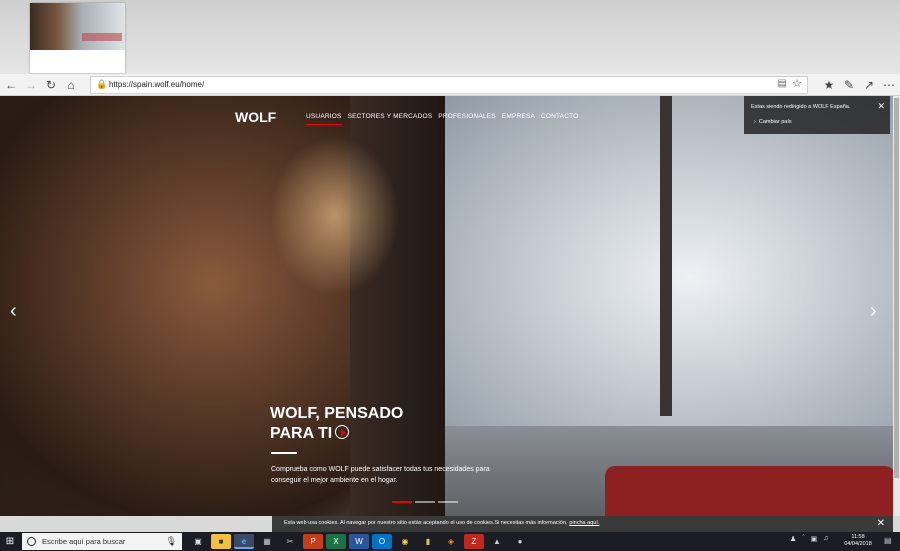 The height and width of the screenshot is (551, 900). I want to click on tab-strip, so click(450, 37).